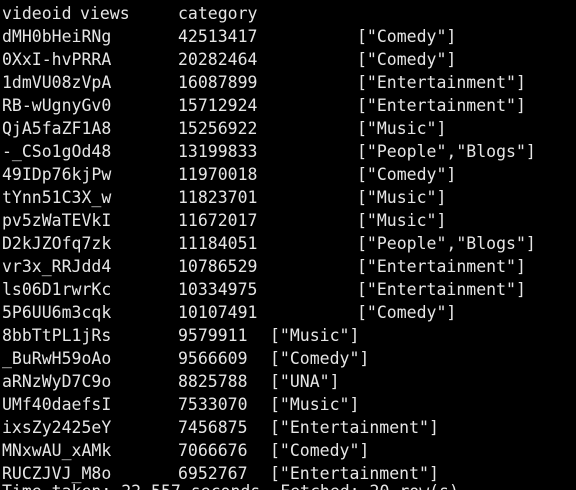  Describe the element at coordinates (57, 427) in the screenshot. I see `cell-videoid: ixsZy2425eY` at that location.